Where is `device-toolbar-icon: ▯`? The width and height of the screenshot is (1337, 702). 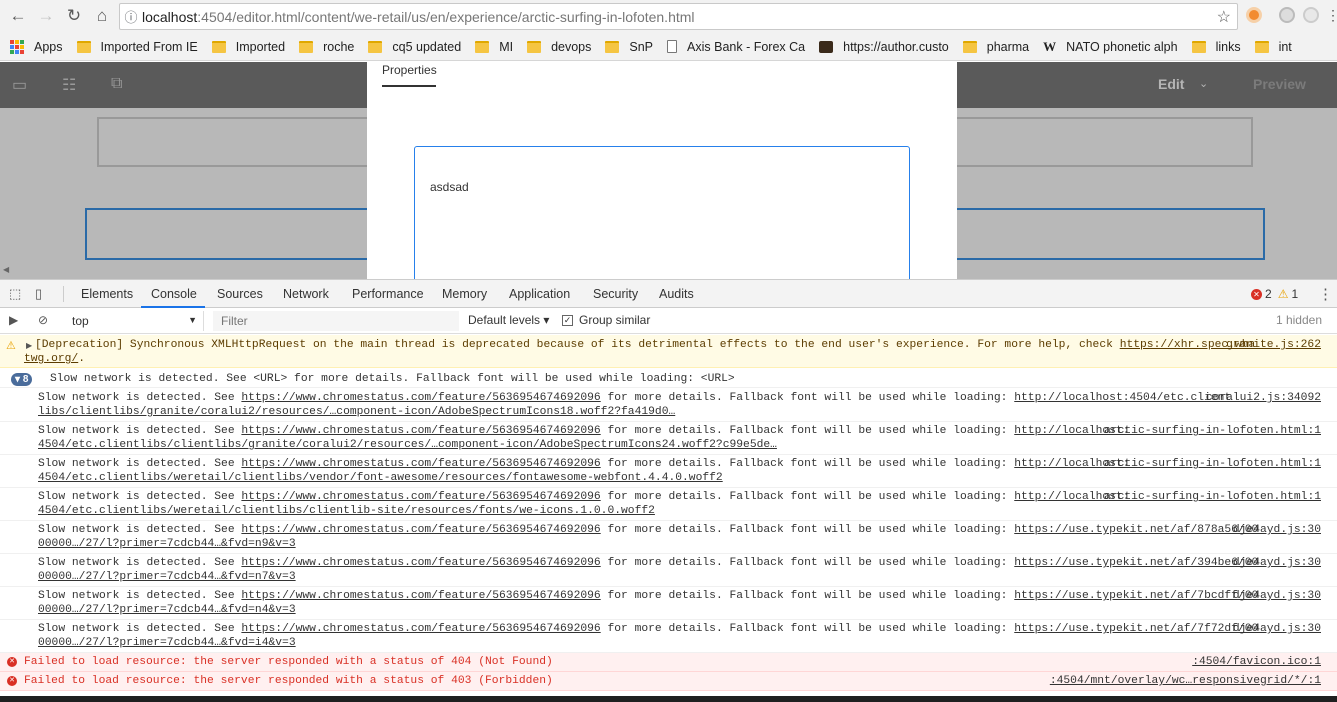
device-toolbar-icon: ▯ is located at coordinates (43, 294).